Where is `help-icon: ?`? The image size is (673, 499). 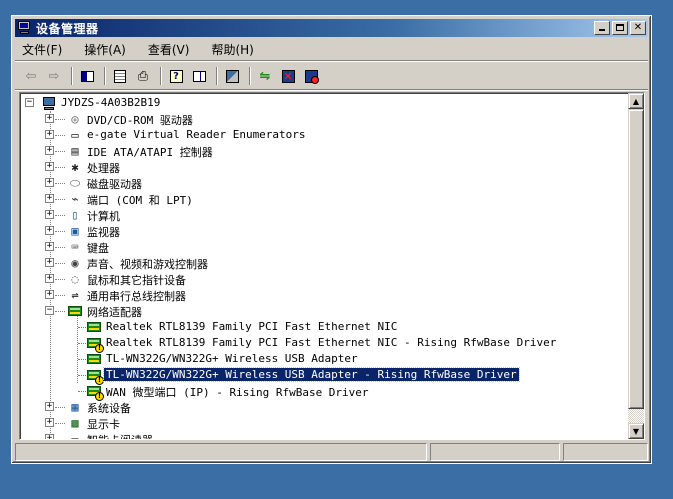
help-icon: ? is located at coordinates (176, 76).